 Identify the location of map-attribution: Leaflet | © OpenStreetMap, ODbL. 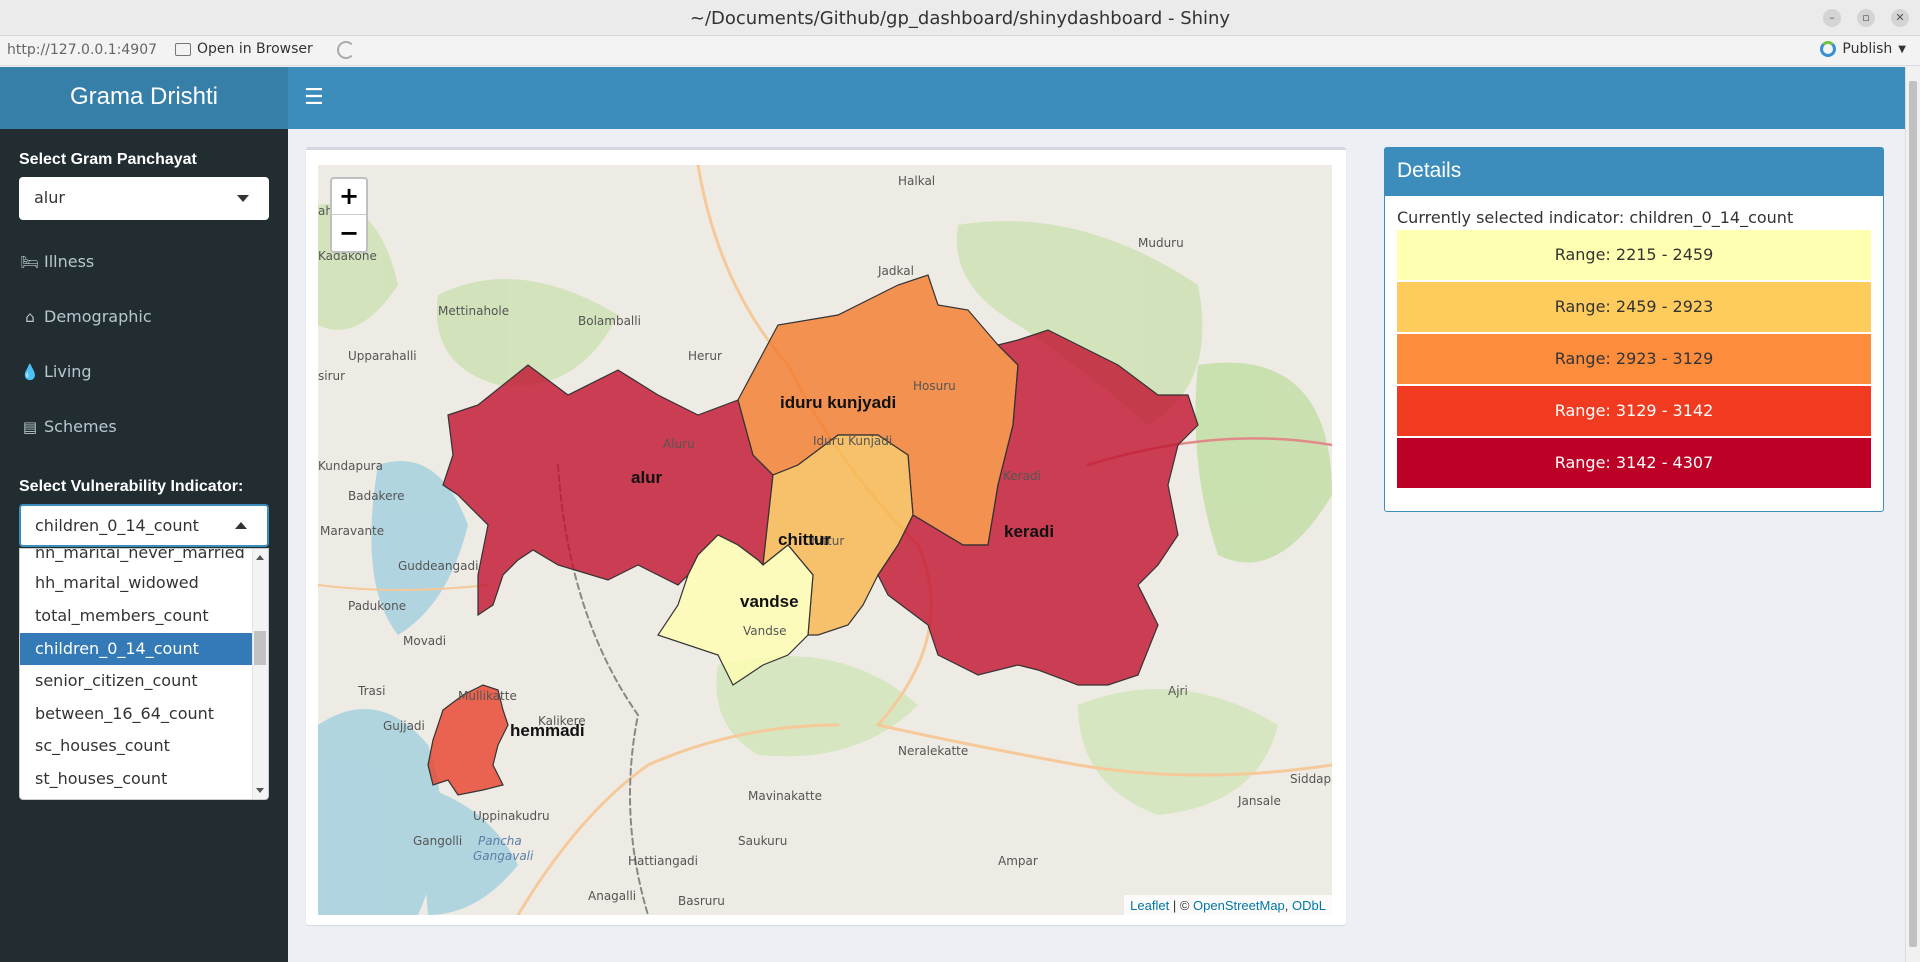
(1228, 905).